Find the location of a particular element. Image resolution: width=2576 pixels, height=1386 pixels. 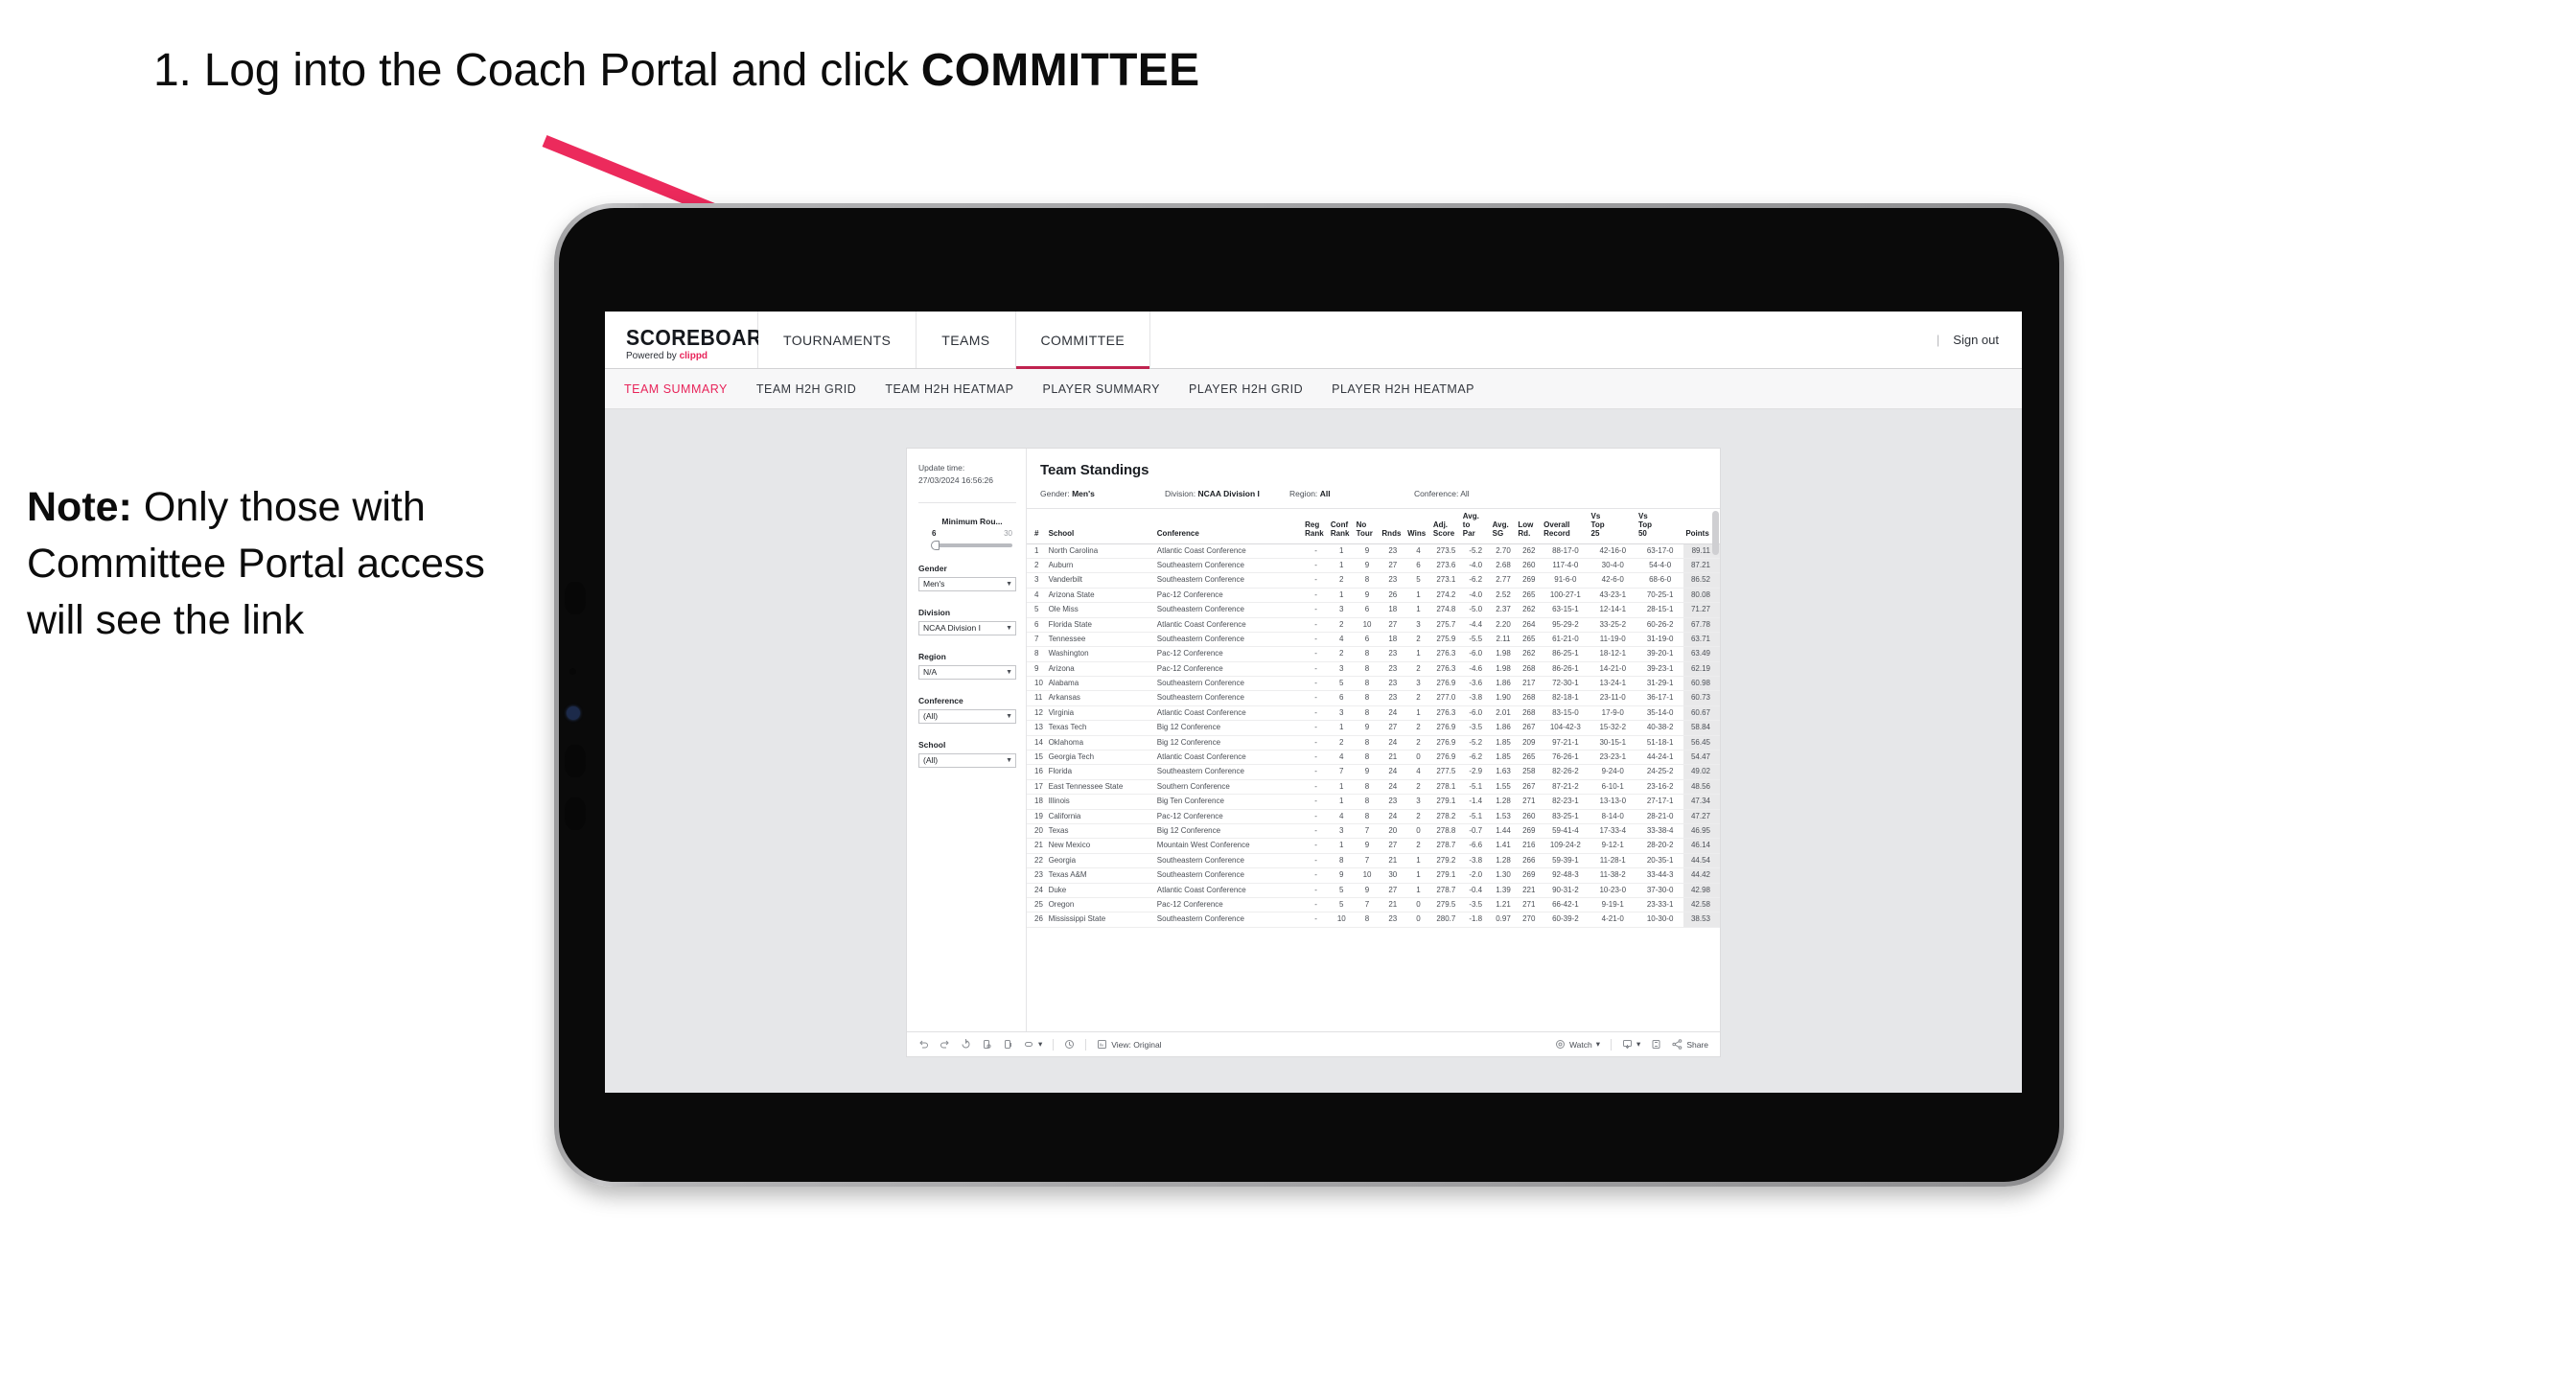

col-overall-record: Overall Record is located at coordinates (1566, 526).